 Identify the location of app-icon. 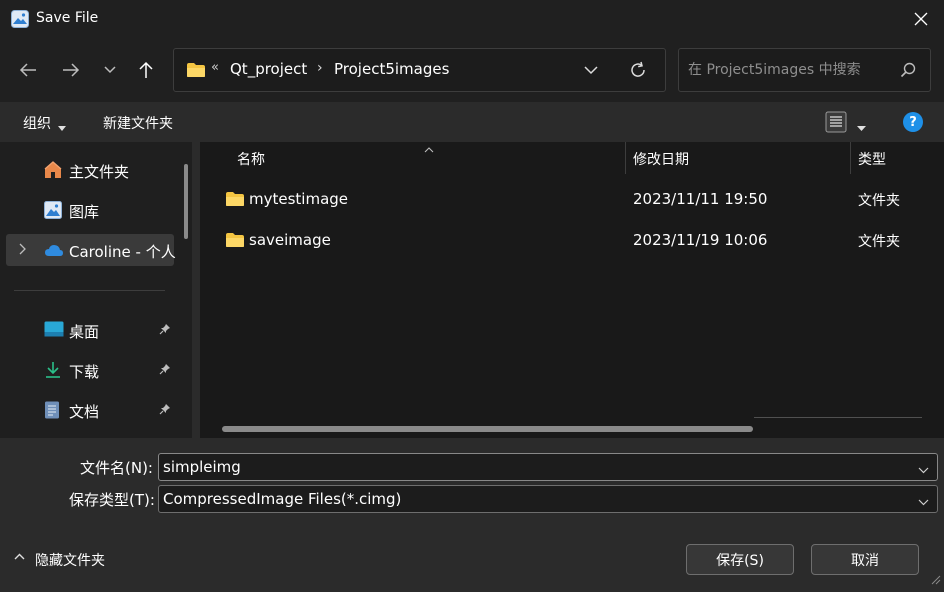
(20, 19).